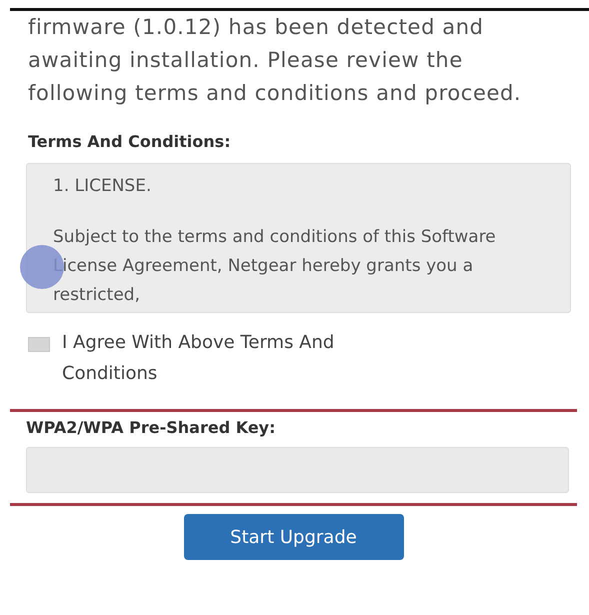  What do you see at coordinates (102, 186) in the screenshot?
I see `license-paragraph: 1. LICENSE.` at bounding box center [102, 186].